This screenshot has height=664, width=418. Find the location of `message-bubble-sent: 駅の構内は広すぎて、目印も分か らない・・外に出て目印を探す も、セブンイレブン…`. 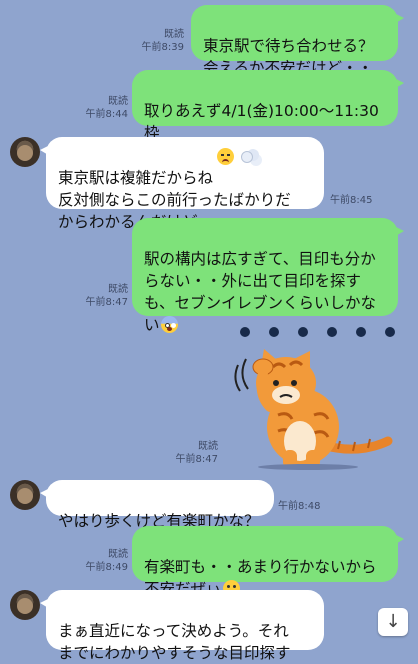

message-bubble-sent: 駅の構内は広すぎて、目印も分か らない・・外に出て目印を探す も、セブンイレブン… is located at coordinates (268, 276).